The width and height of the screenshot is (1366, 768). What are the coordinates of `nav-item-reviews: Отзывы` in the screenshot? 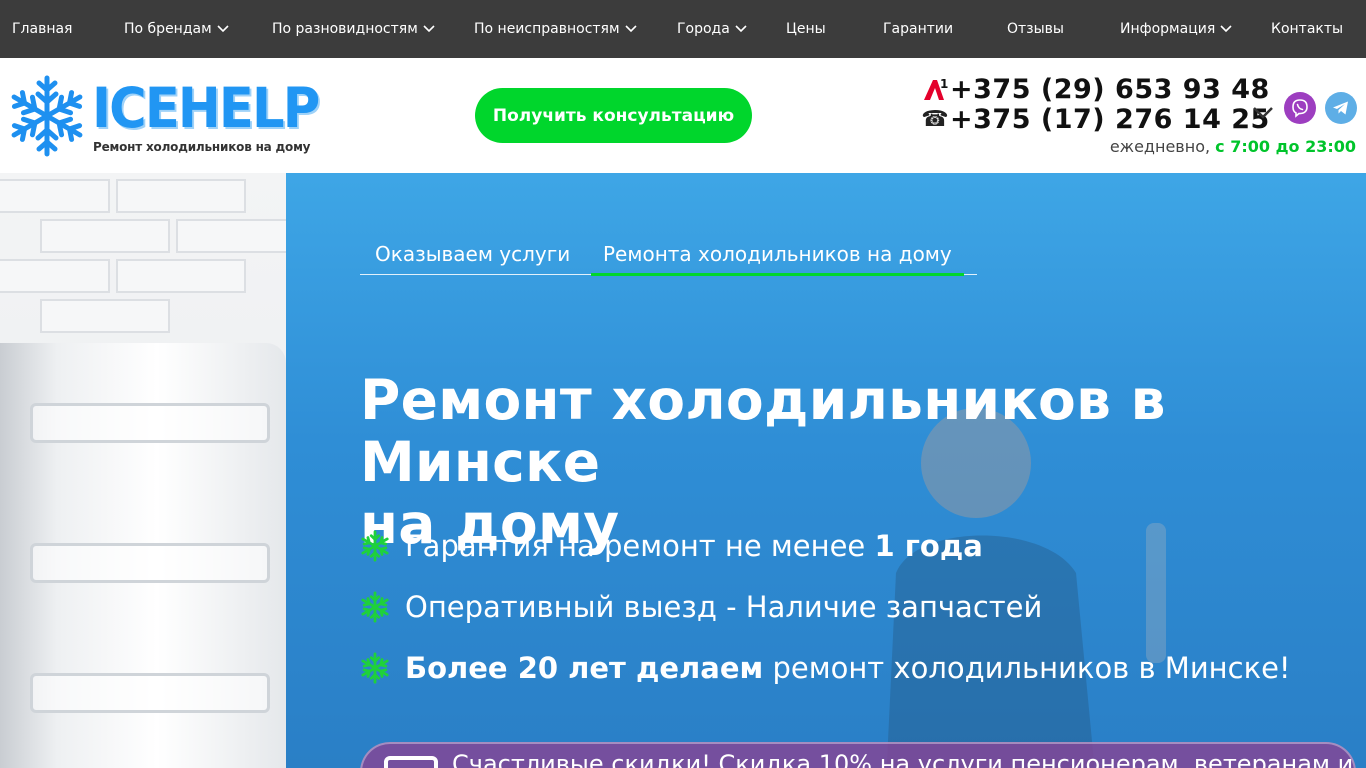 It's located at (1035, 29).